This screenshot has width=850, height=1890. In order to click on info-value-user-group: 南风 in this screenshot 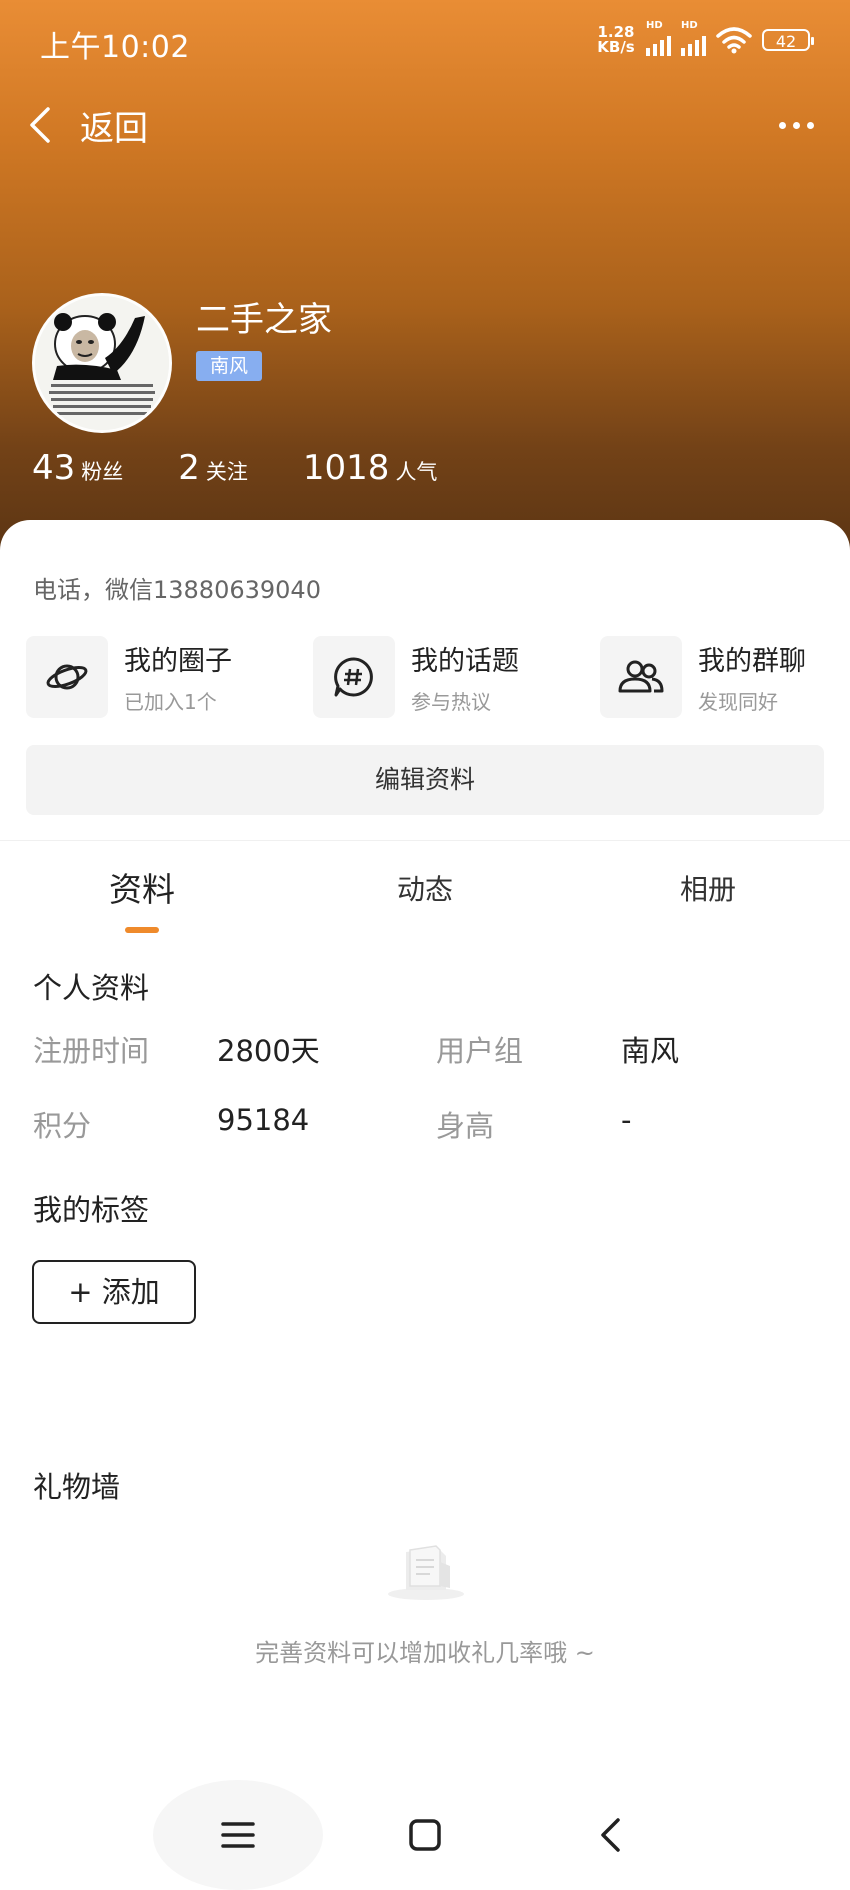, I will do `click(650, 1051)`.